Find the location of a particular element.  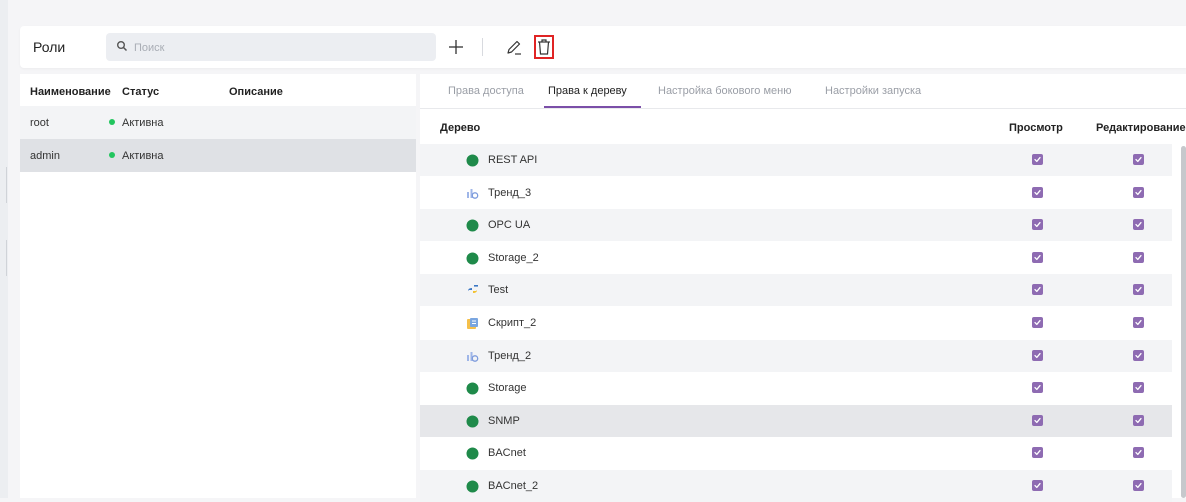

search-icon is located at coordinates (122, 46).